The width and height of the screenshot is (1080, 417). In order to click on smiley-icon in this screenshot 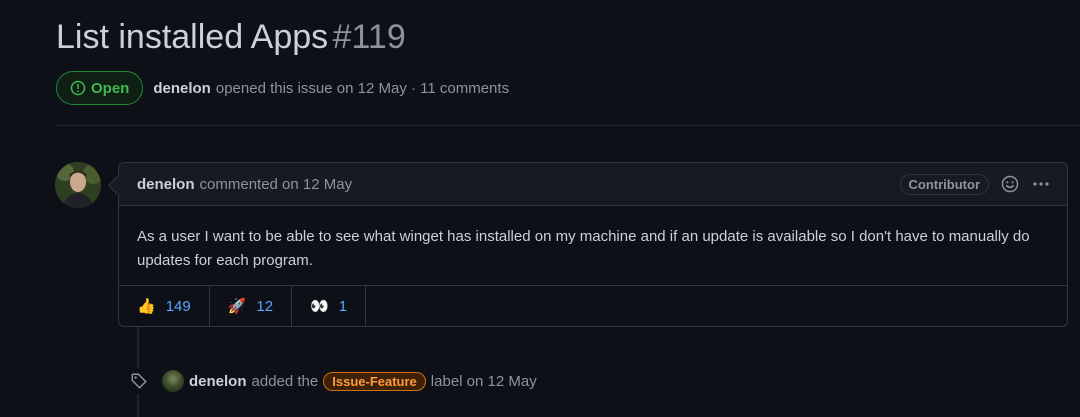, I will do `click(1010, 184)`.